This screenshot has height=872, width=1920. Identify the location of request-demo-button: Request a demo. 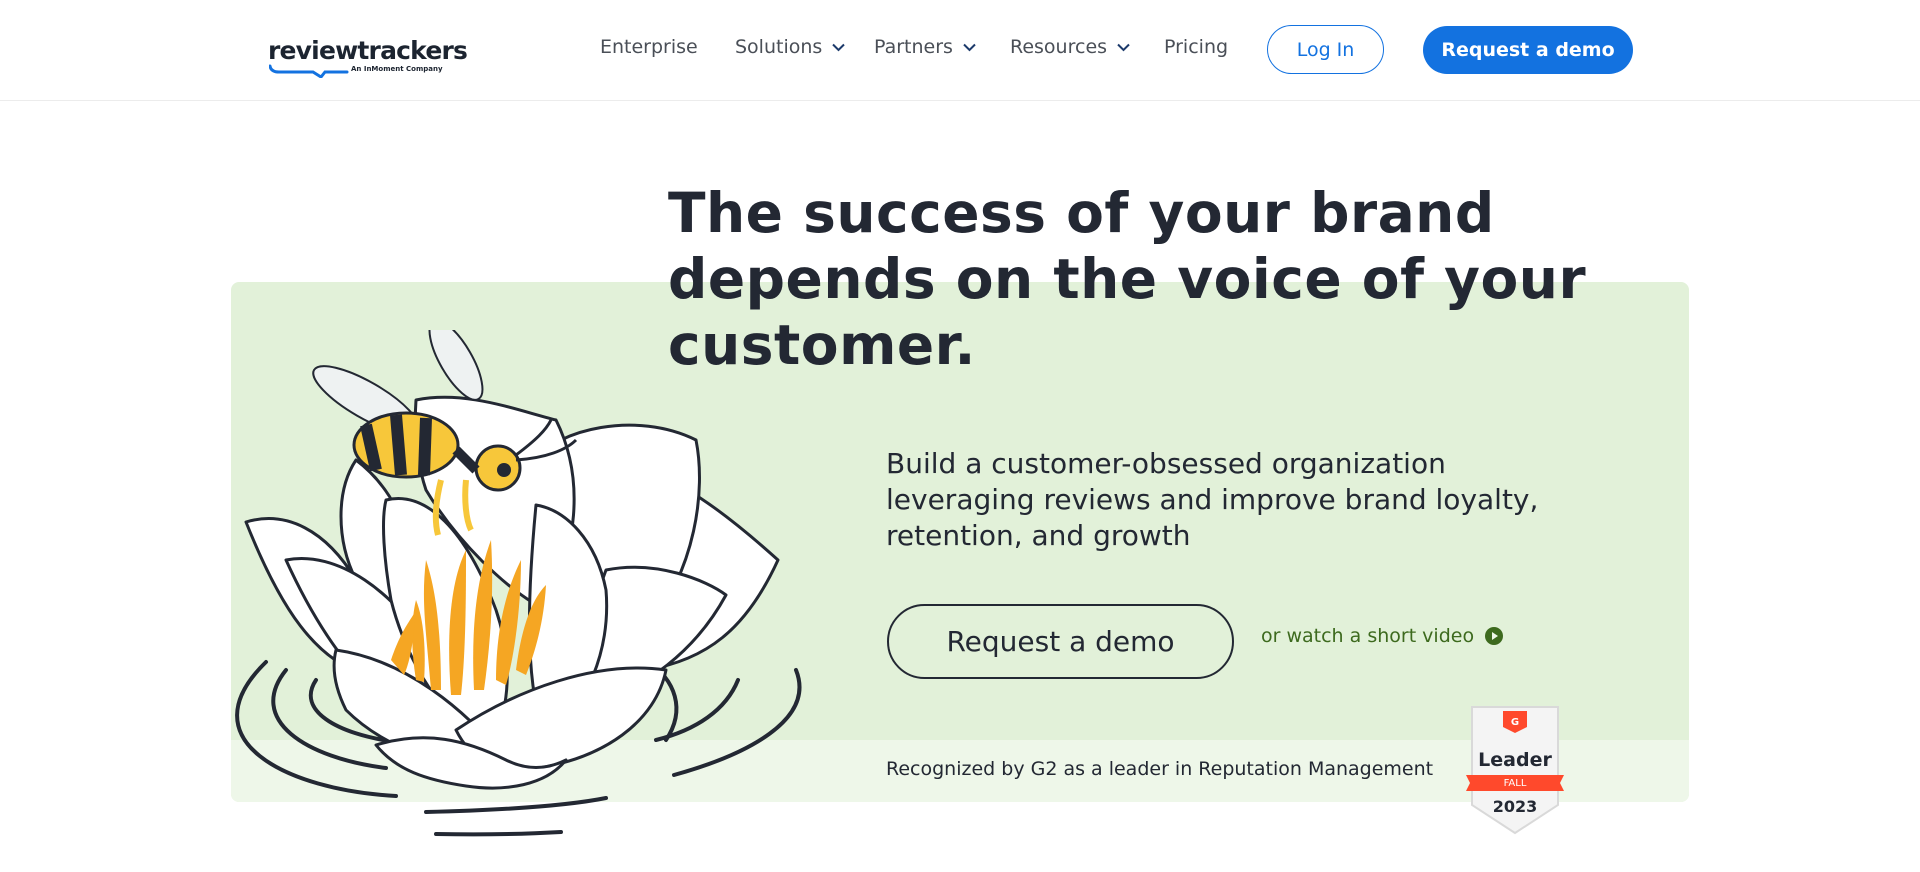
(1528, 50).